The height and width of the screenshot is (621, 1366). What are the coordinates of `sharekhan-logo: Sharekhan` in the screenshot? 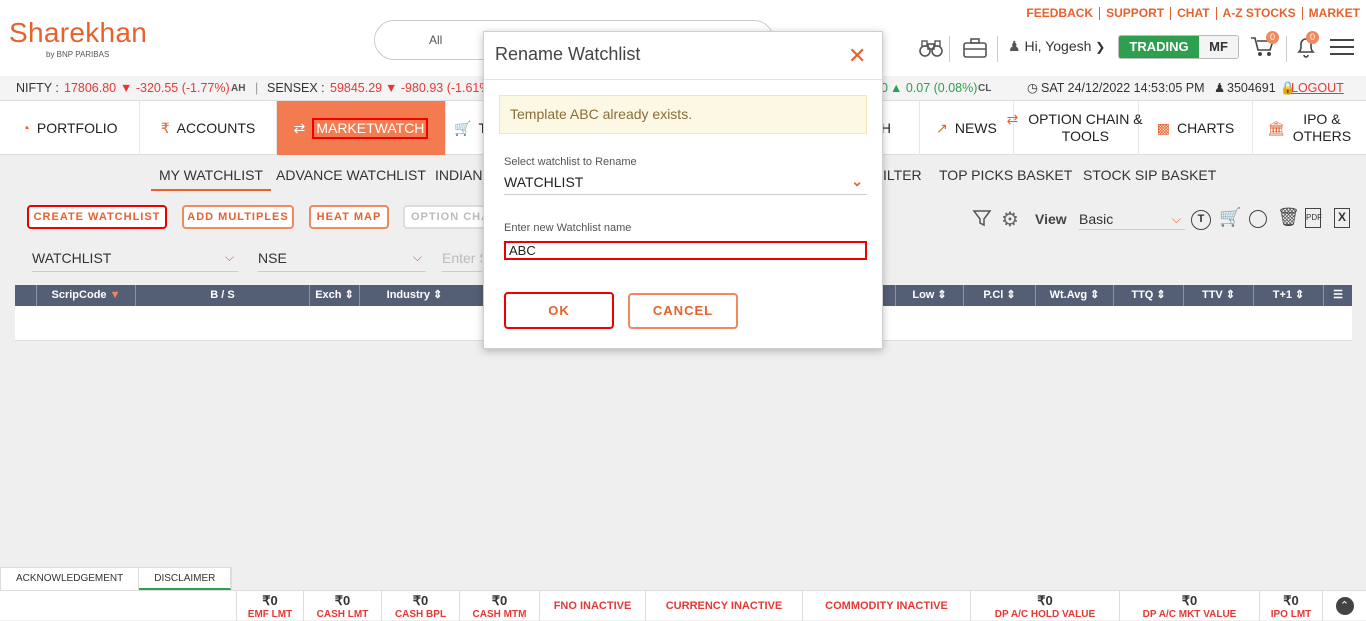 It's located at (78, 33).